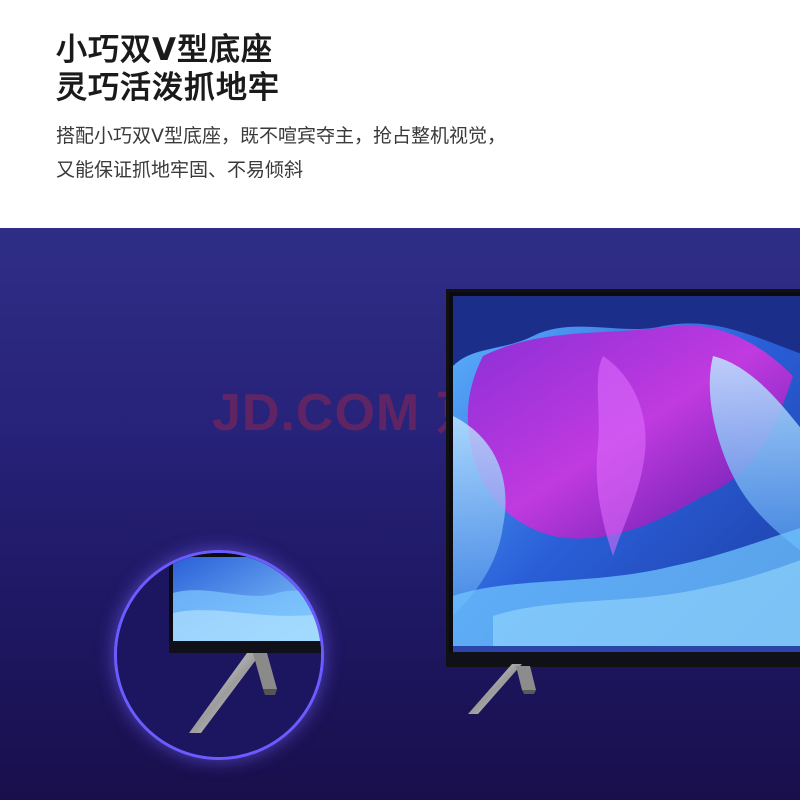 This screenshot has height=800, width=800. Describe the element at coordinates (281, 136) in the screenshot. I see `description-line-1: 搭配小巧双V型底座，既不喧宾夺主，抢占整机视觉，` at that location.